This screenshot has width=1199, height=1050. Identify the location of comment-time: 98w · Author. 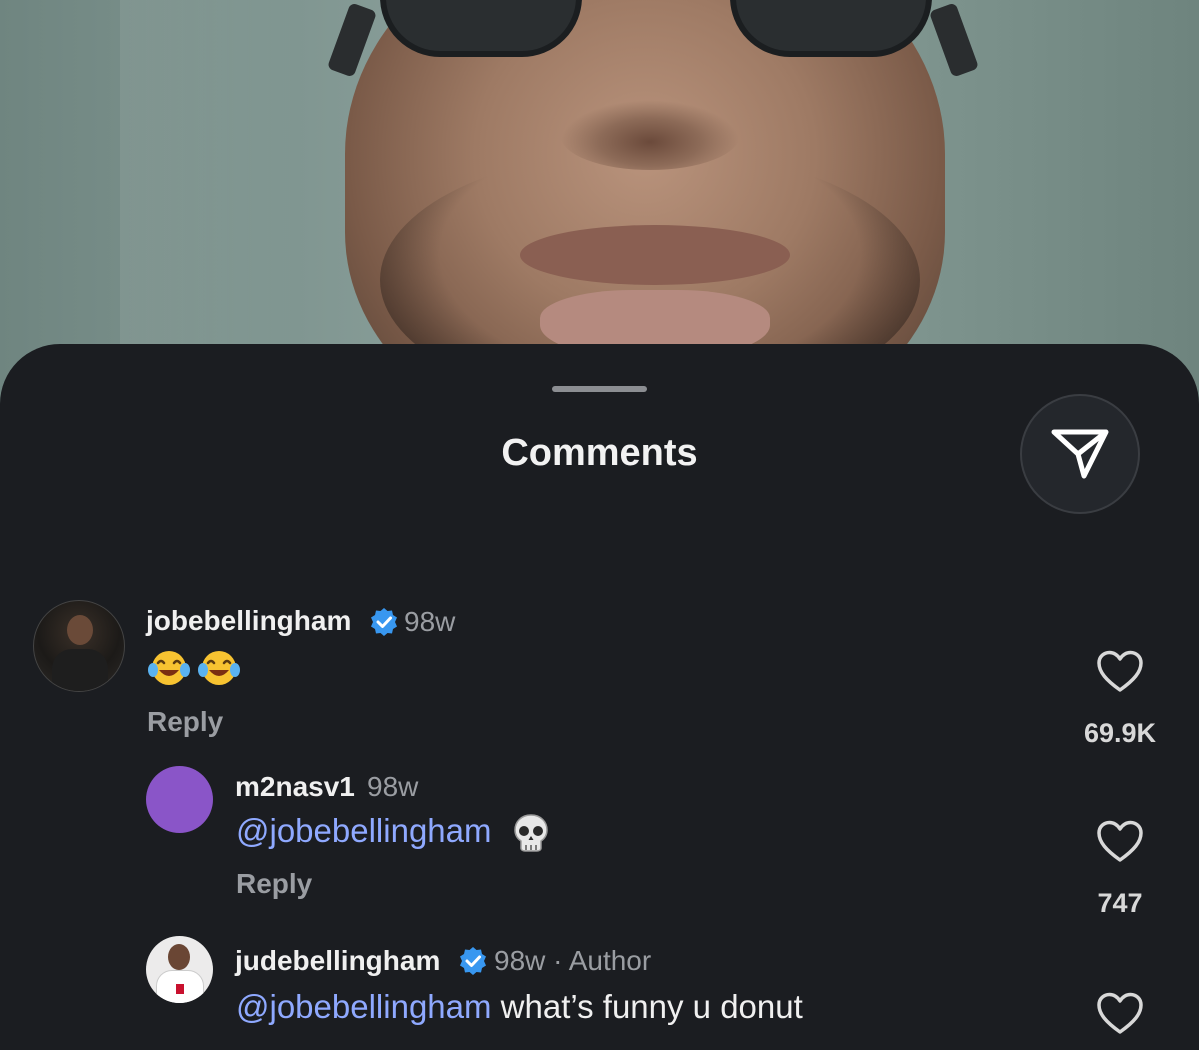
(573, 960).